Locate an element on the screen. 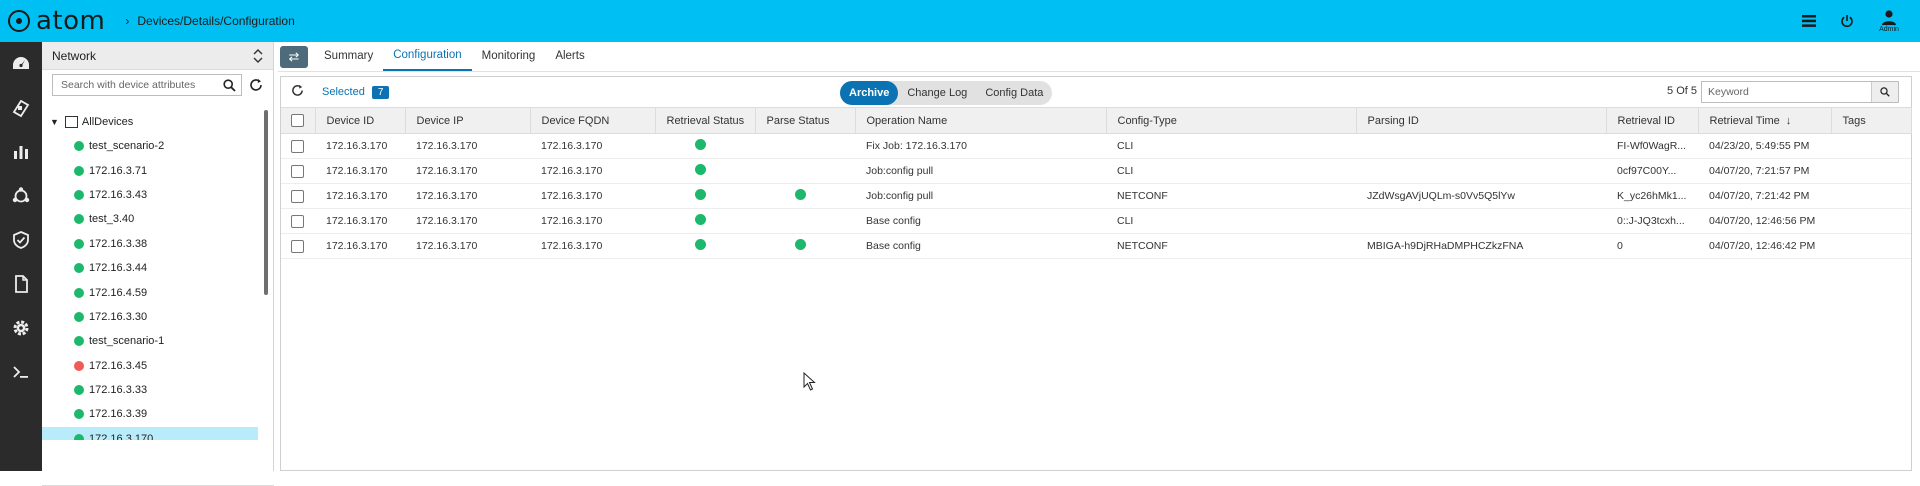 This screenshot has height=486, width=1920. segment-archive: Archive is located at coordinates (869, 93).